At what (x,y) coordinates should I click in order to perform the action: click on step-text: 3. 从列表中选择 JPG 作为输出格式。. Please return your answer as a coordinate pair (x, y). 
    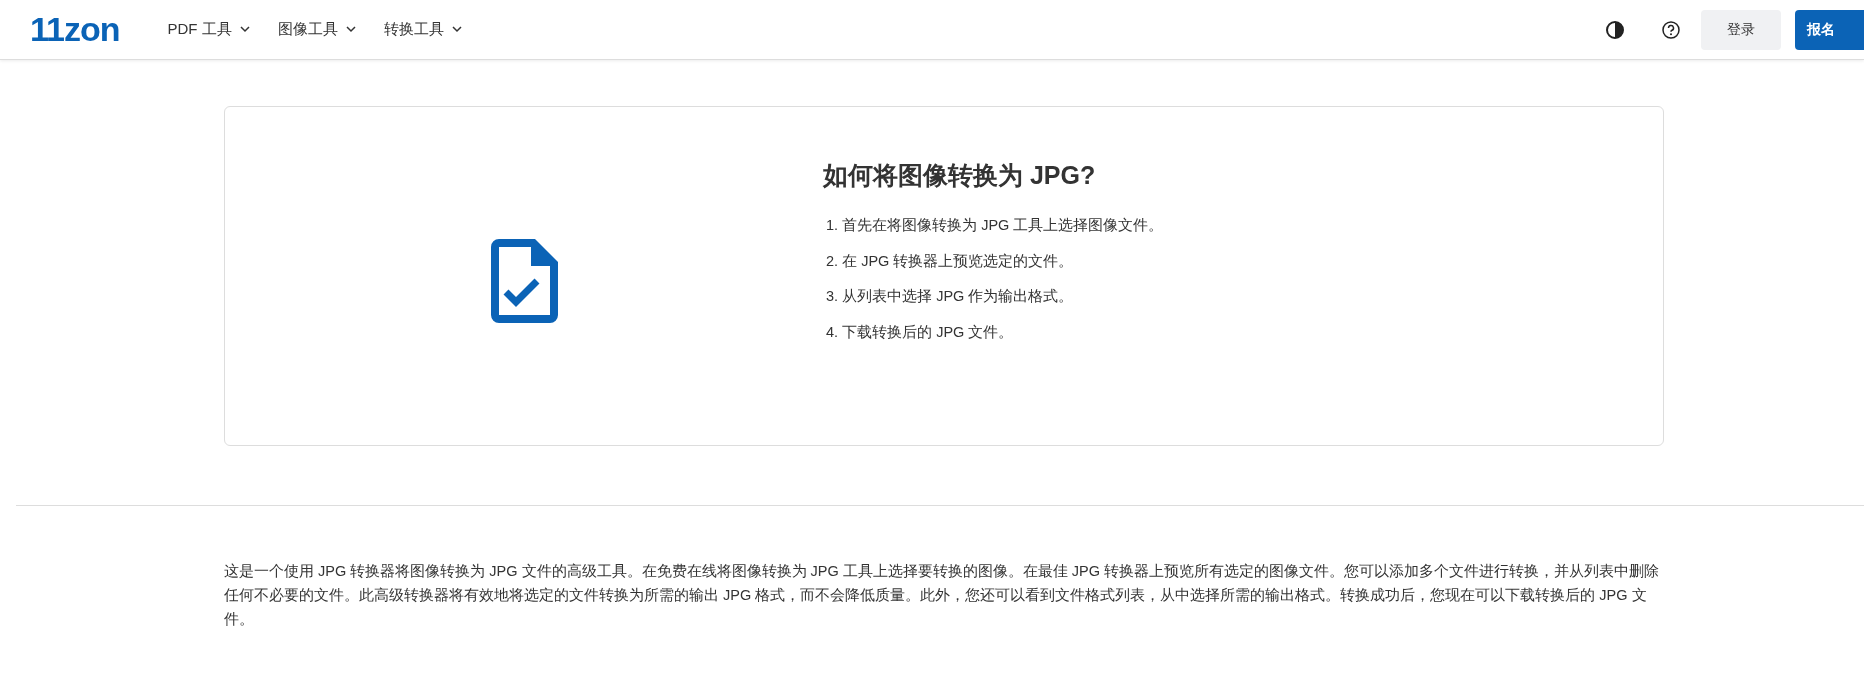
    Looking at the image, I should click on (950, 296).